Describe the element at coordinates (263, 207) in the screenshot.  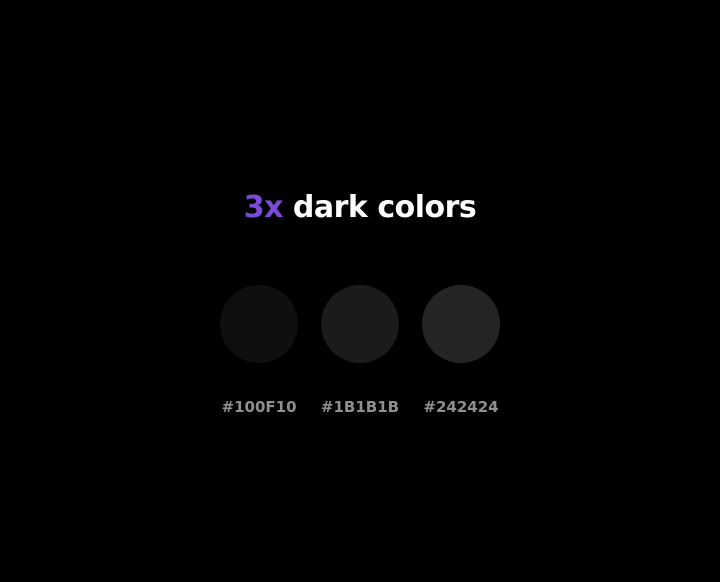
I see `headline-accent: 3x` at that location.